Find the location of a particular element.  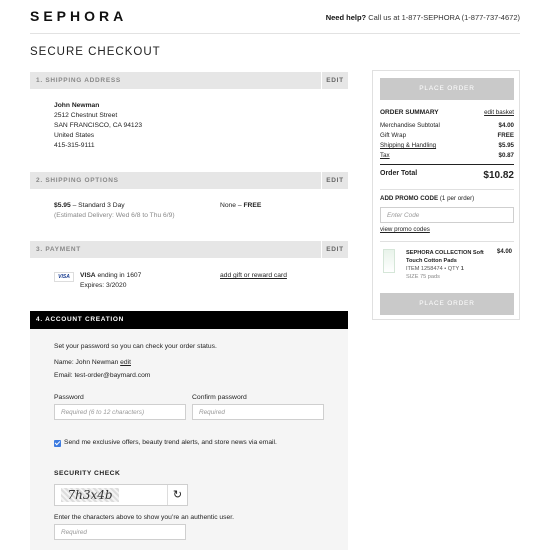

order-total-value: $10.82 is located at coordinates (498, 175).